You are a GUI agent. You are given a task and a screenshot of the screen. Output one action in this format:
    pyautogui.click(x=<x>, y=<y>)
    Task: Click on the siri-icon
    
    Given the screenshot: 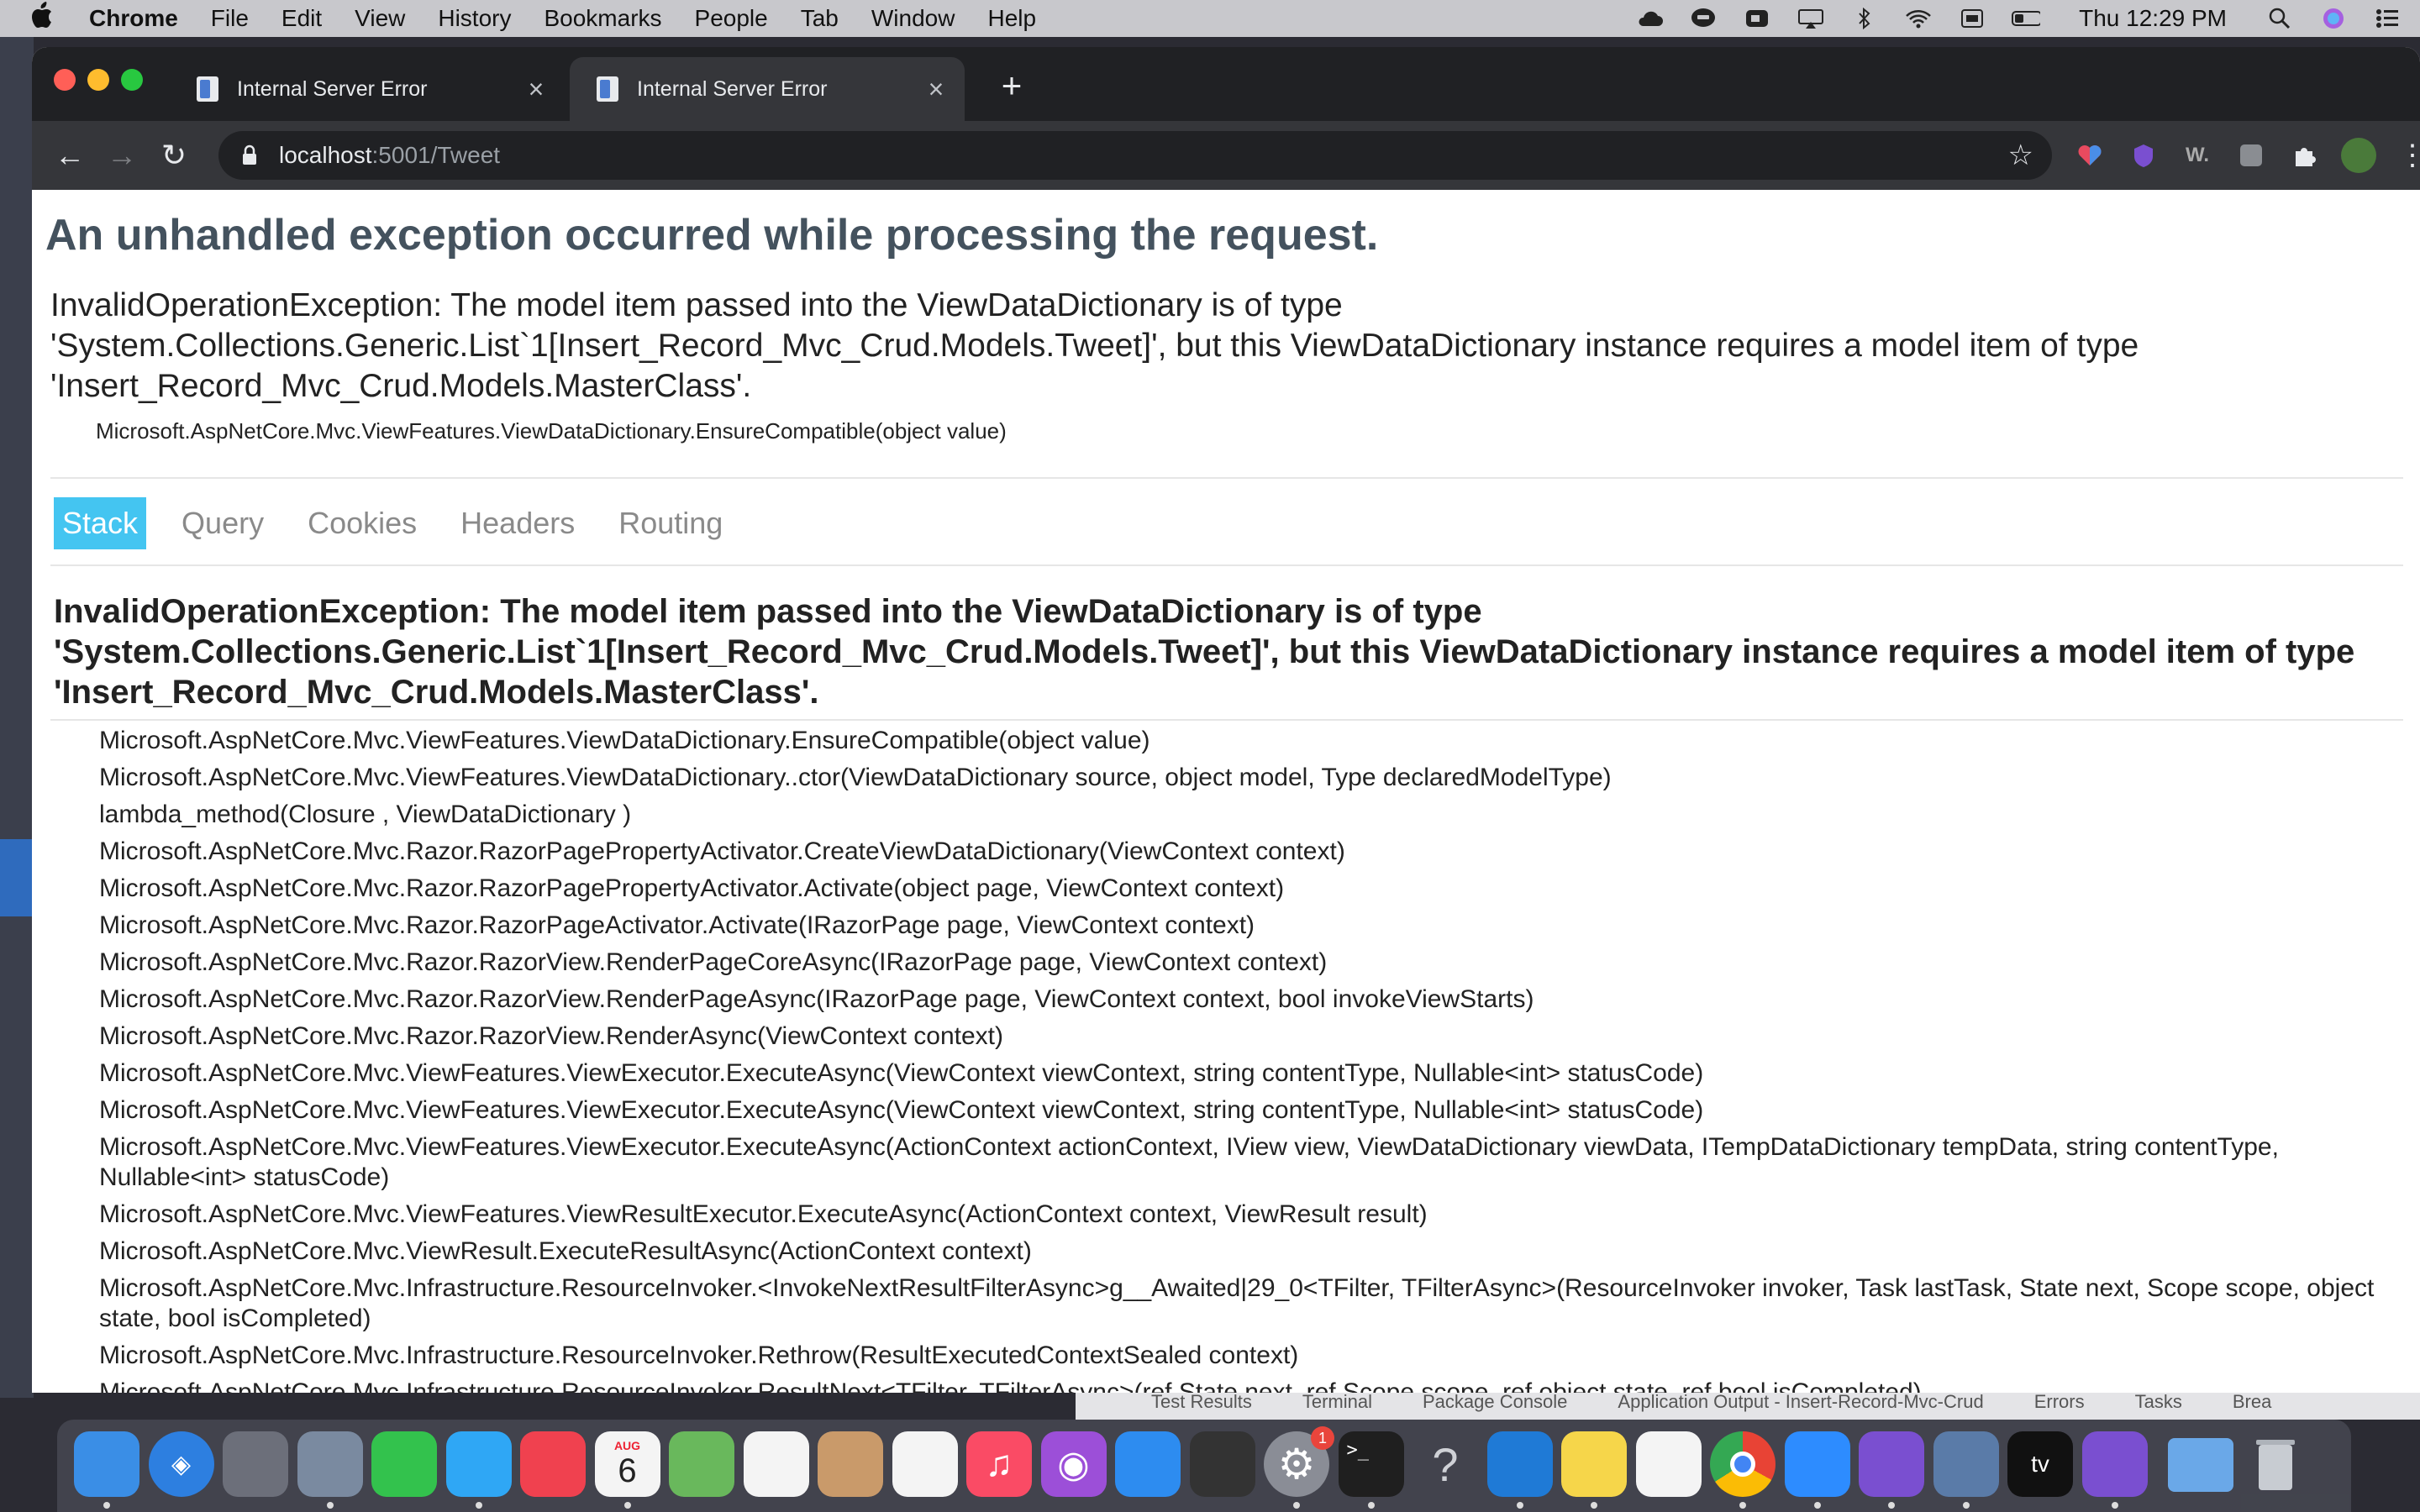 What is the action you would take?
    pyautogui.click(x=2333, y=18)
    